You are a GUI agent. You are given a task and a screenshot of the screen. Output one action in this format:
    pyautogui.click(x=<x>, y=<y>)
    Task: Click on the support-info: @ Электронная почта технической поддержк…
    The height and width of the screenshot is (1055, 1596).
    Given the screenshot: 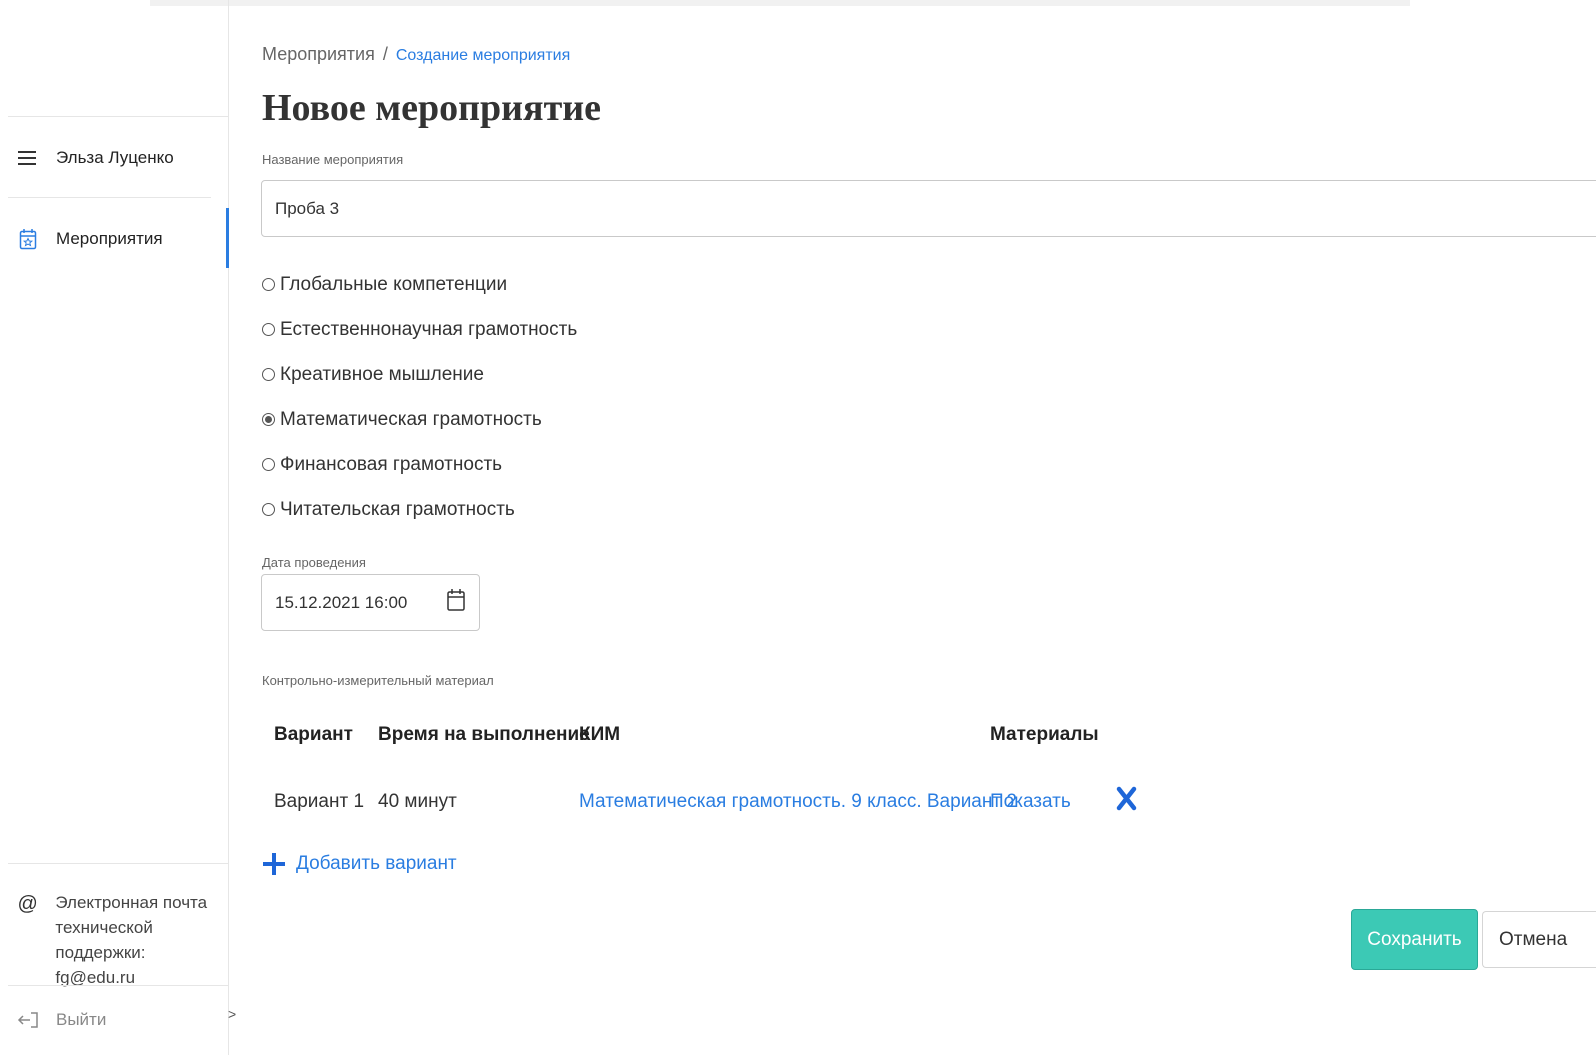 What is the action you would take?
    pyautogui.click(x=114, y=940)
    